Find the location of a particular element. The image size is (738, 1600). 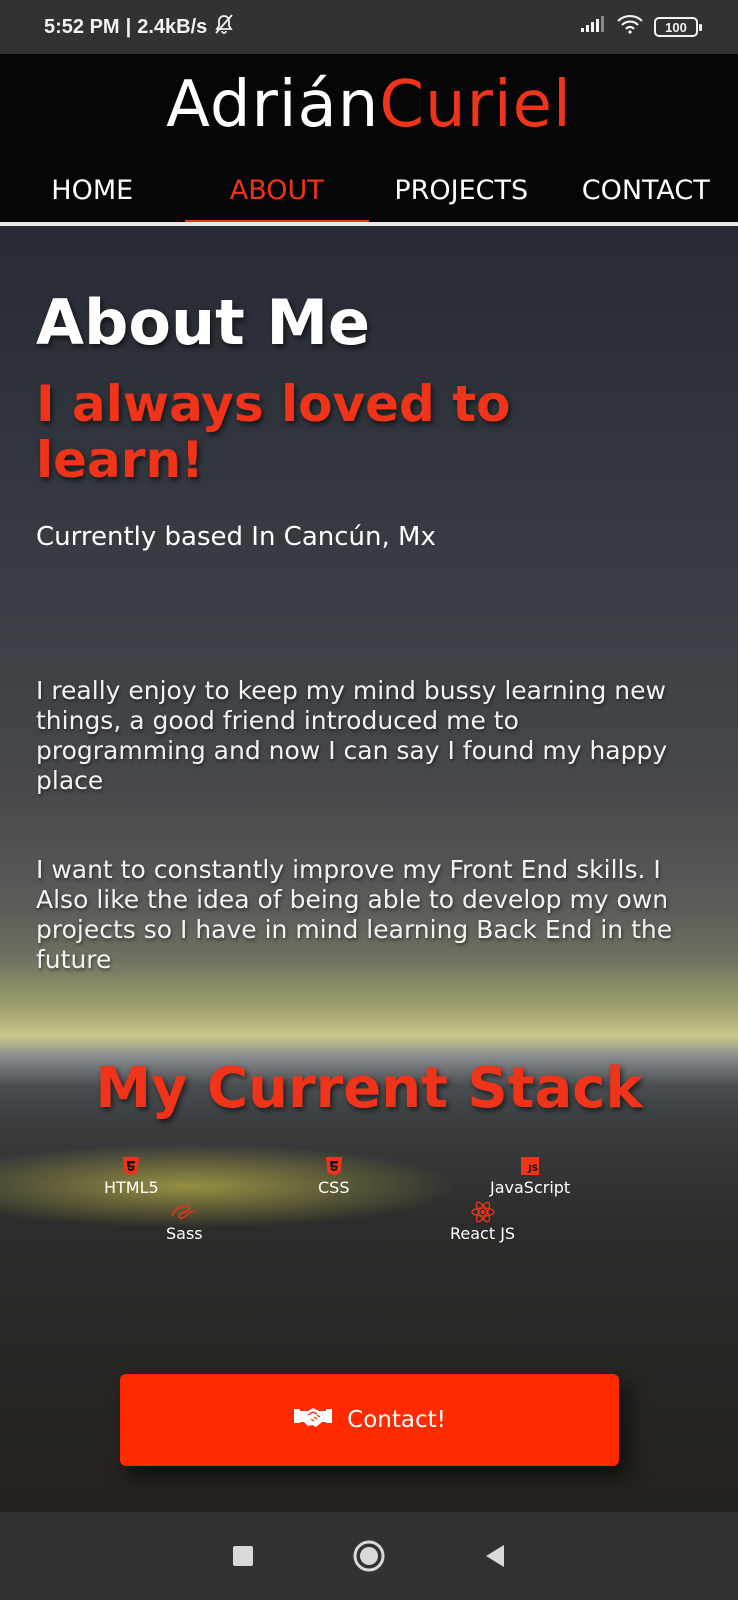

site-header: AdriánCuriel HOME ABOUT PROJECTS CONTACT is located at coordinates (369, 140).